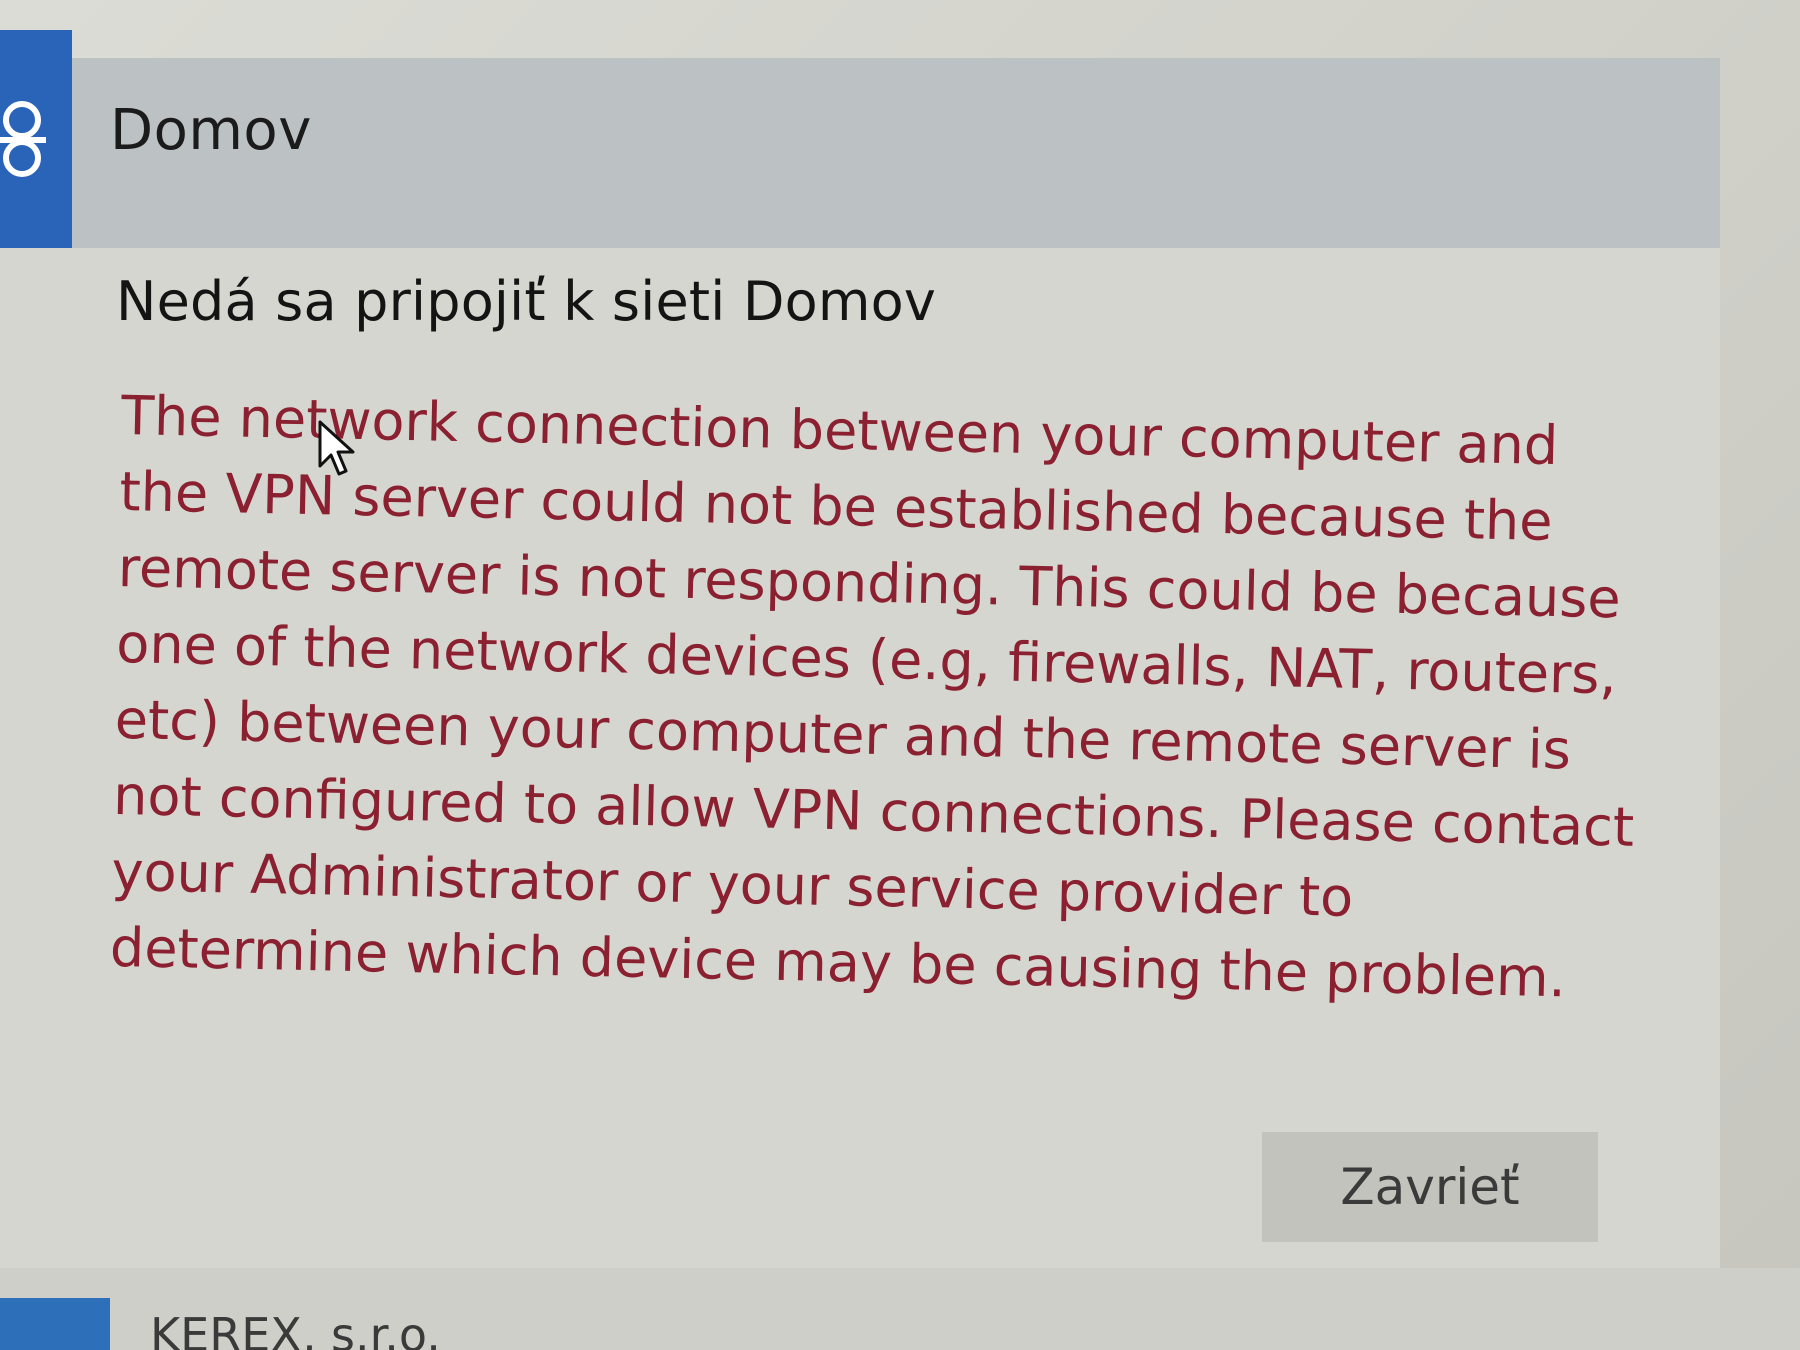 The image size is (1800, 1350). What do you see at coordinates (55, 1324) in the screenshot?
I see `network-icon` at bounding box center [55, 1324].